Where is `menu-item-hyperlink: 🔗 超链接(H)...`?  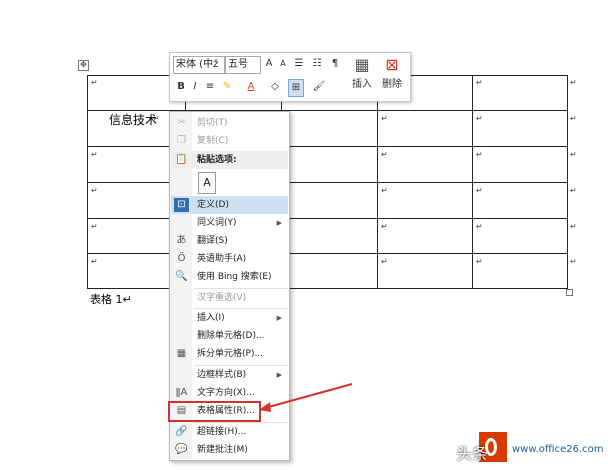 menu-item-hyperlink: 🔗 超链接(H)... is located at coordinates (229, 432).